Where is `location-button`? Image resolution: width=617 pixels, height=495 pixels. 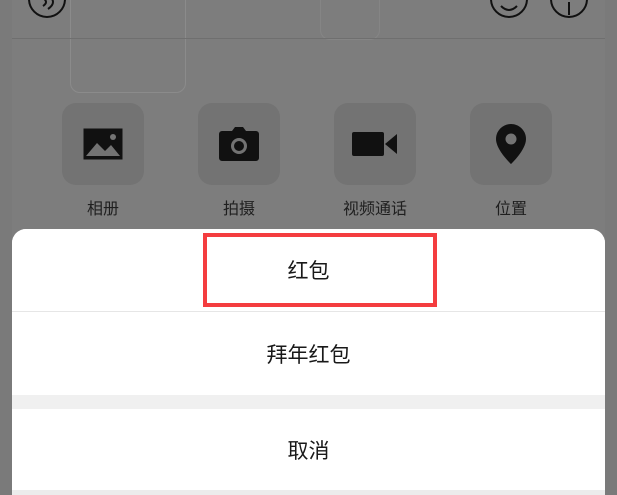
location-button is located at coordinates (511, 144).